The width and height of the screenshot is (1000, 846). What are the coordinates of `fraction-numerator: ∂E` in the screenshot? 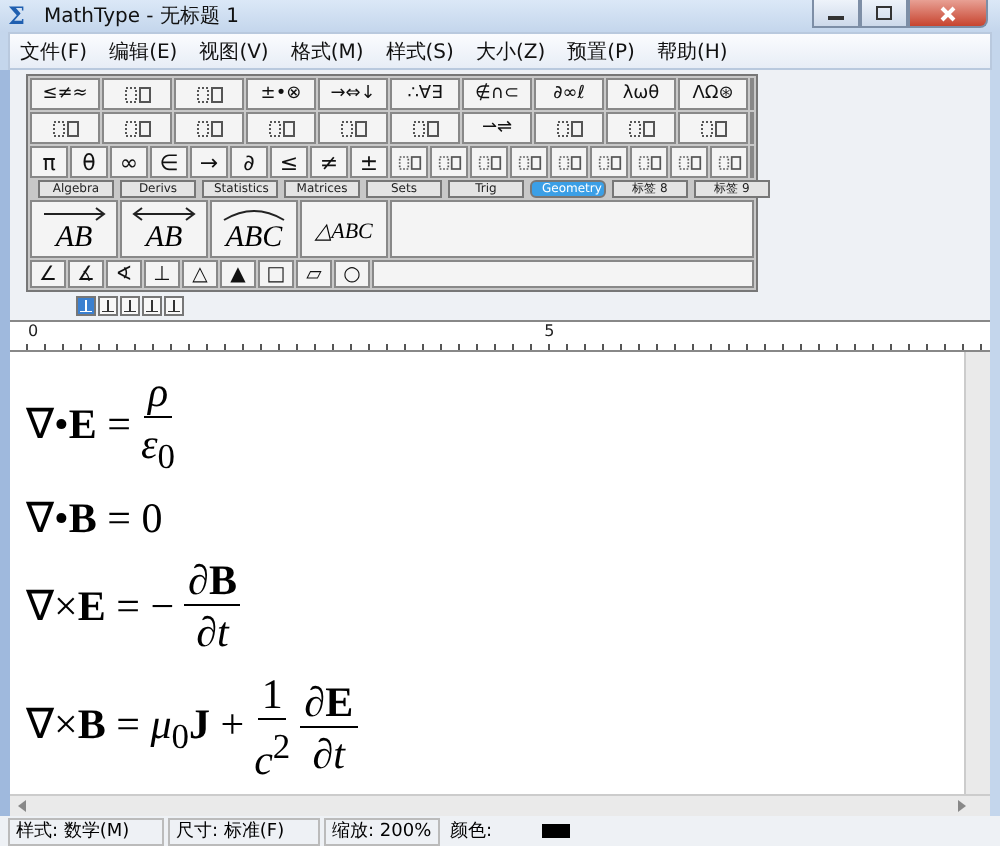 It's located at (329, 702).